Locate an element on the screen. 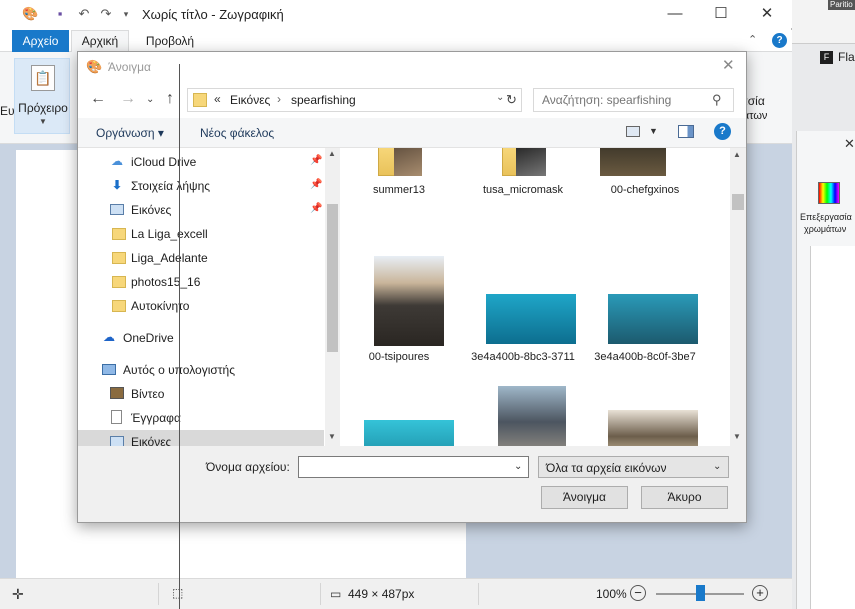 This screenshot has height=609, width=855. nav-item-documents: Έγγραφα is located at coordinates (201, 418).